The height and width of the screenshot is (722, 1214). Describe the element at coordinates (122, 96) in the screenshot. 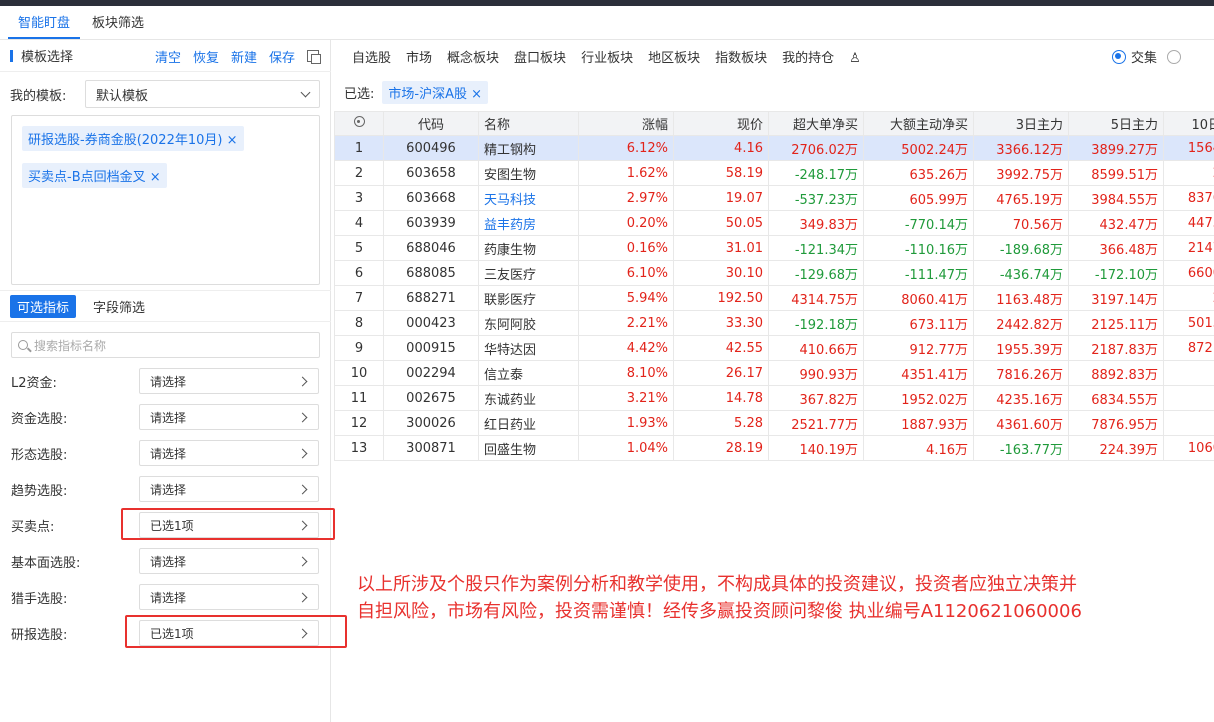

I see `template-select-value: 默认模板` at that location.